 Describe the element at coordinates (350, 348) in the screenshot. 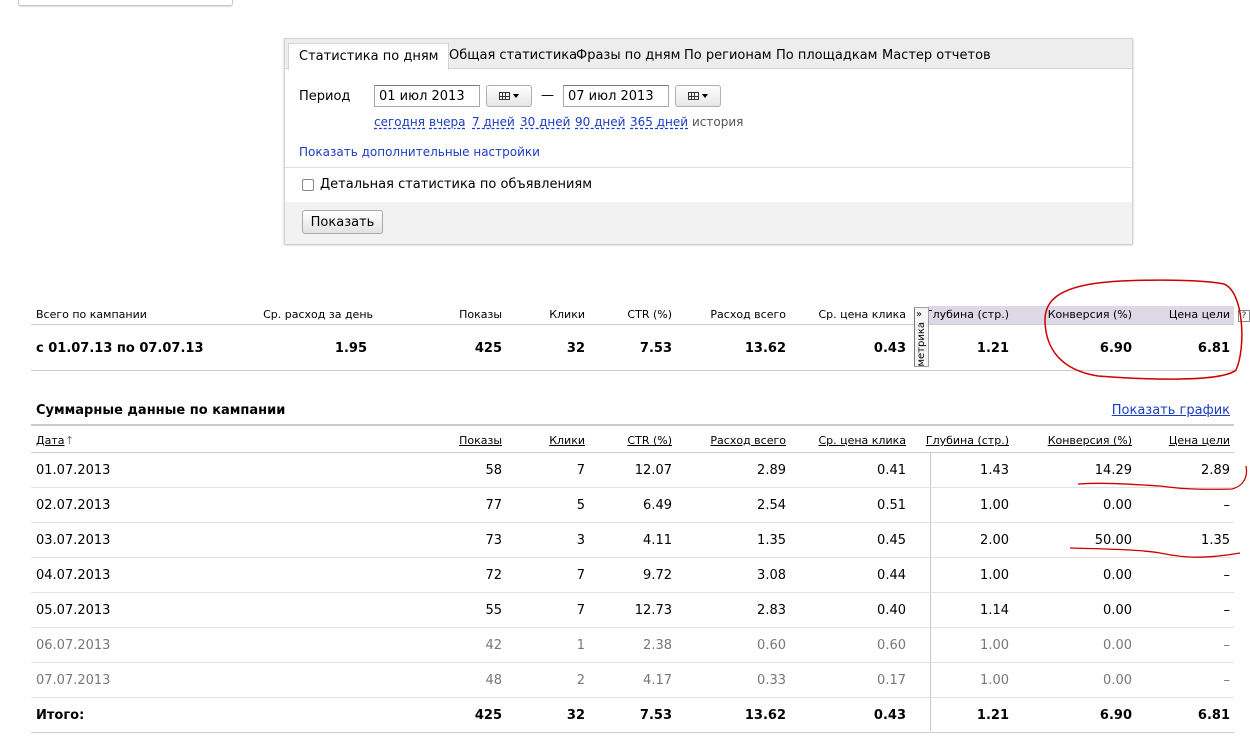

I see `summary-avg-spend: 1.95` at that location.